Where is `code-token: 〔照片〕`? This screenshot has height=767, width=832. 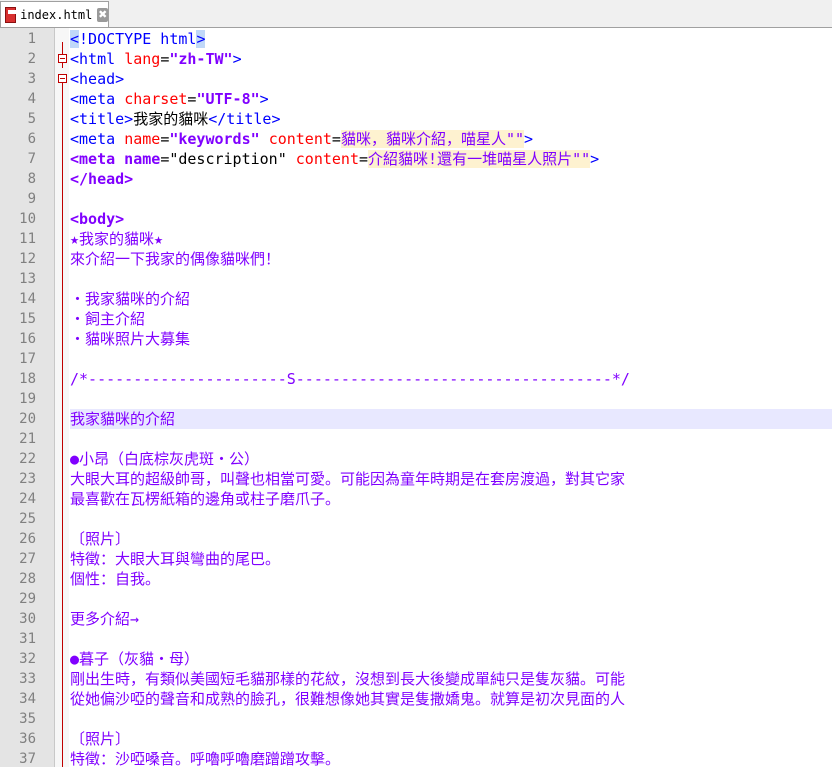 code-token: 〔照片〕 is located at coordinates (100, 739).